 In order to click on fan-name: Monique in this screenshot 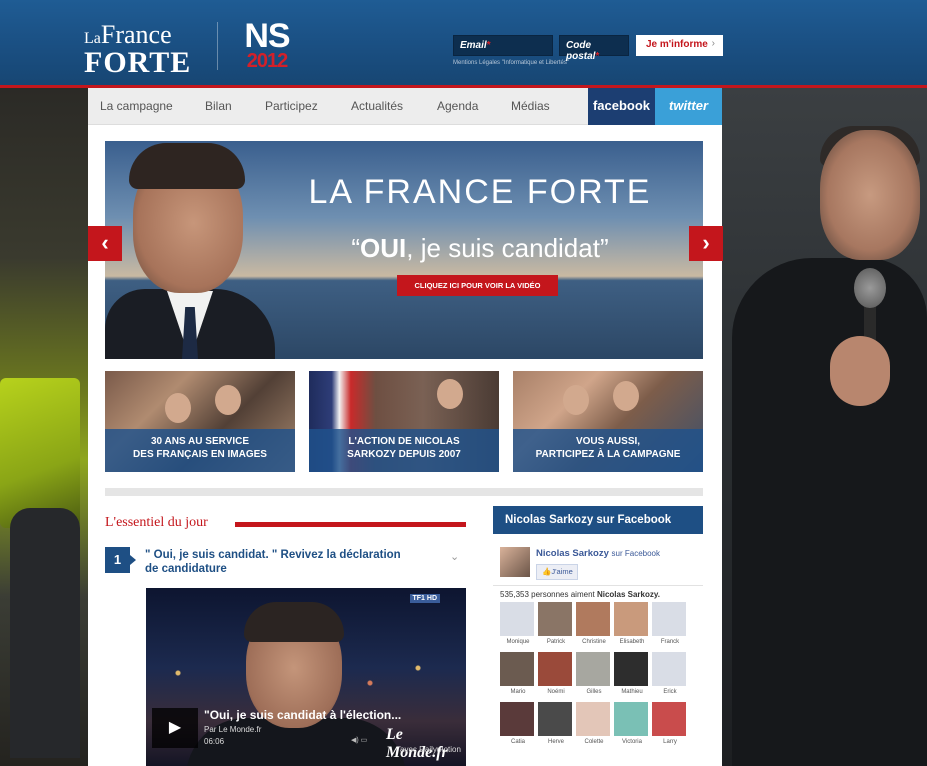, I will do `click(518, 642)`.